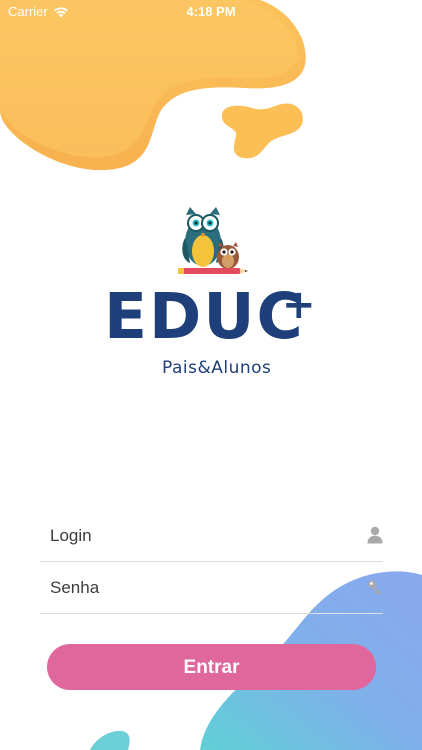 The width and height of the screenshot is (422, 750). I want to click on yellow-blob-small, so click(262, 131).